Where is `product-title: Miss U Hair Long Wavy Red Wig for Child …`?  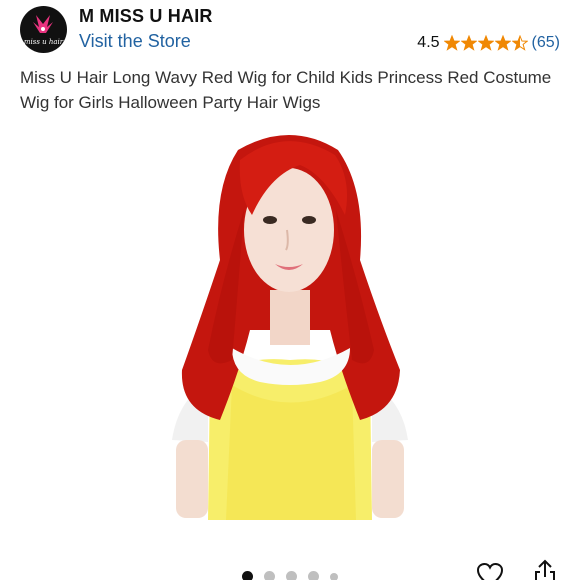 product-title: Miss U Hair Long Wavy Red Wig for Child … is located at coordinates (286, 90).